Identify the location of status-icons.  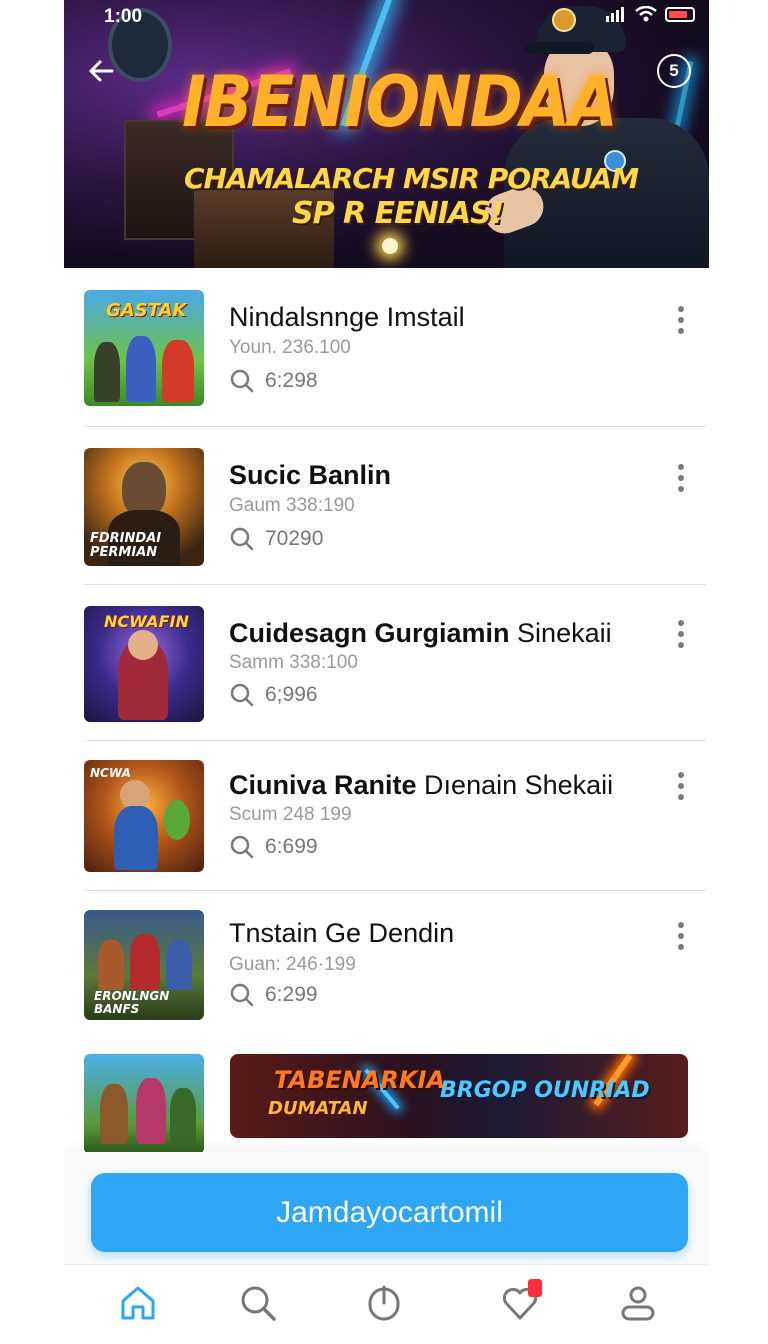
(650, 14).